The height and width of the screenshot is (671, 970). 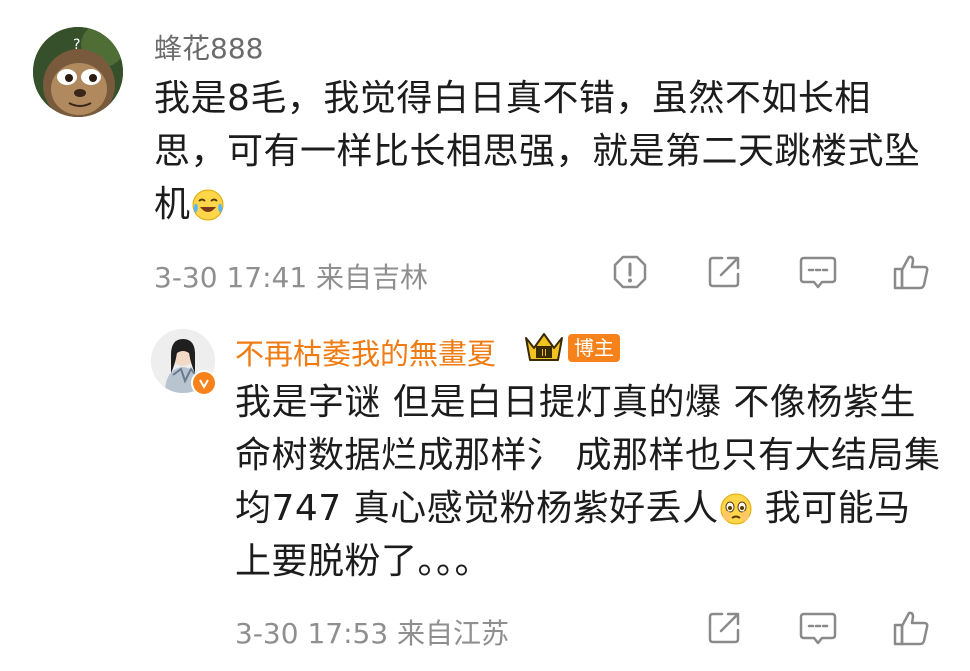 I want to click on report-icon, so click(x=630, y=272).